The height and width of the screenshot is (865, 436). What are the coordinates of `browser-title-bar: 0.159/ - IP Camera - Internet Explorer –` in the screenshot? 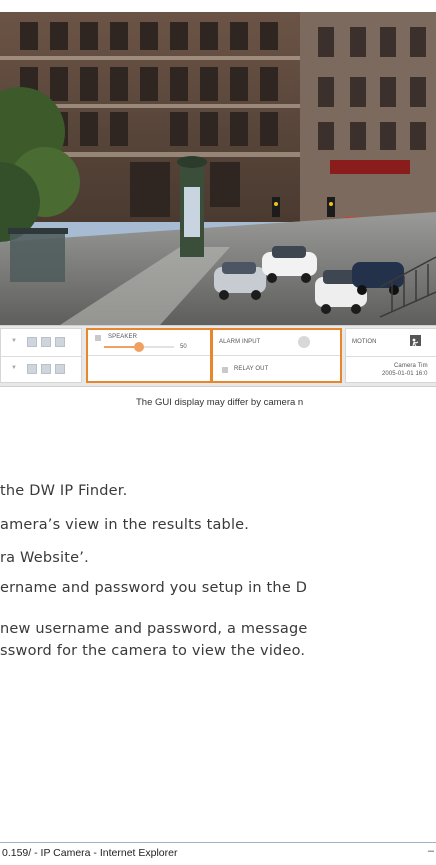 It's located at (218, 853).